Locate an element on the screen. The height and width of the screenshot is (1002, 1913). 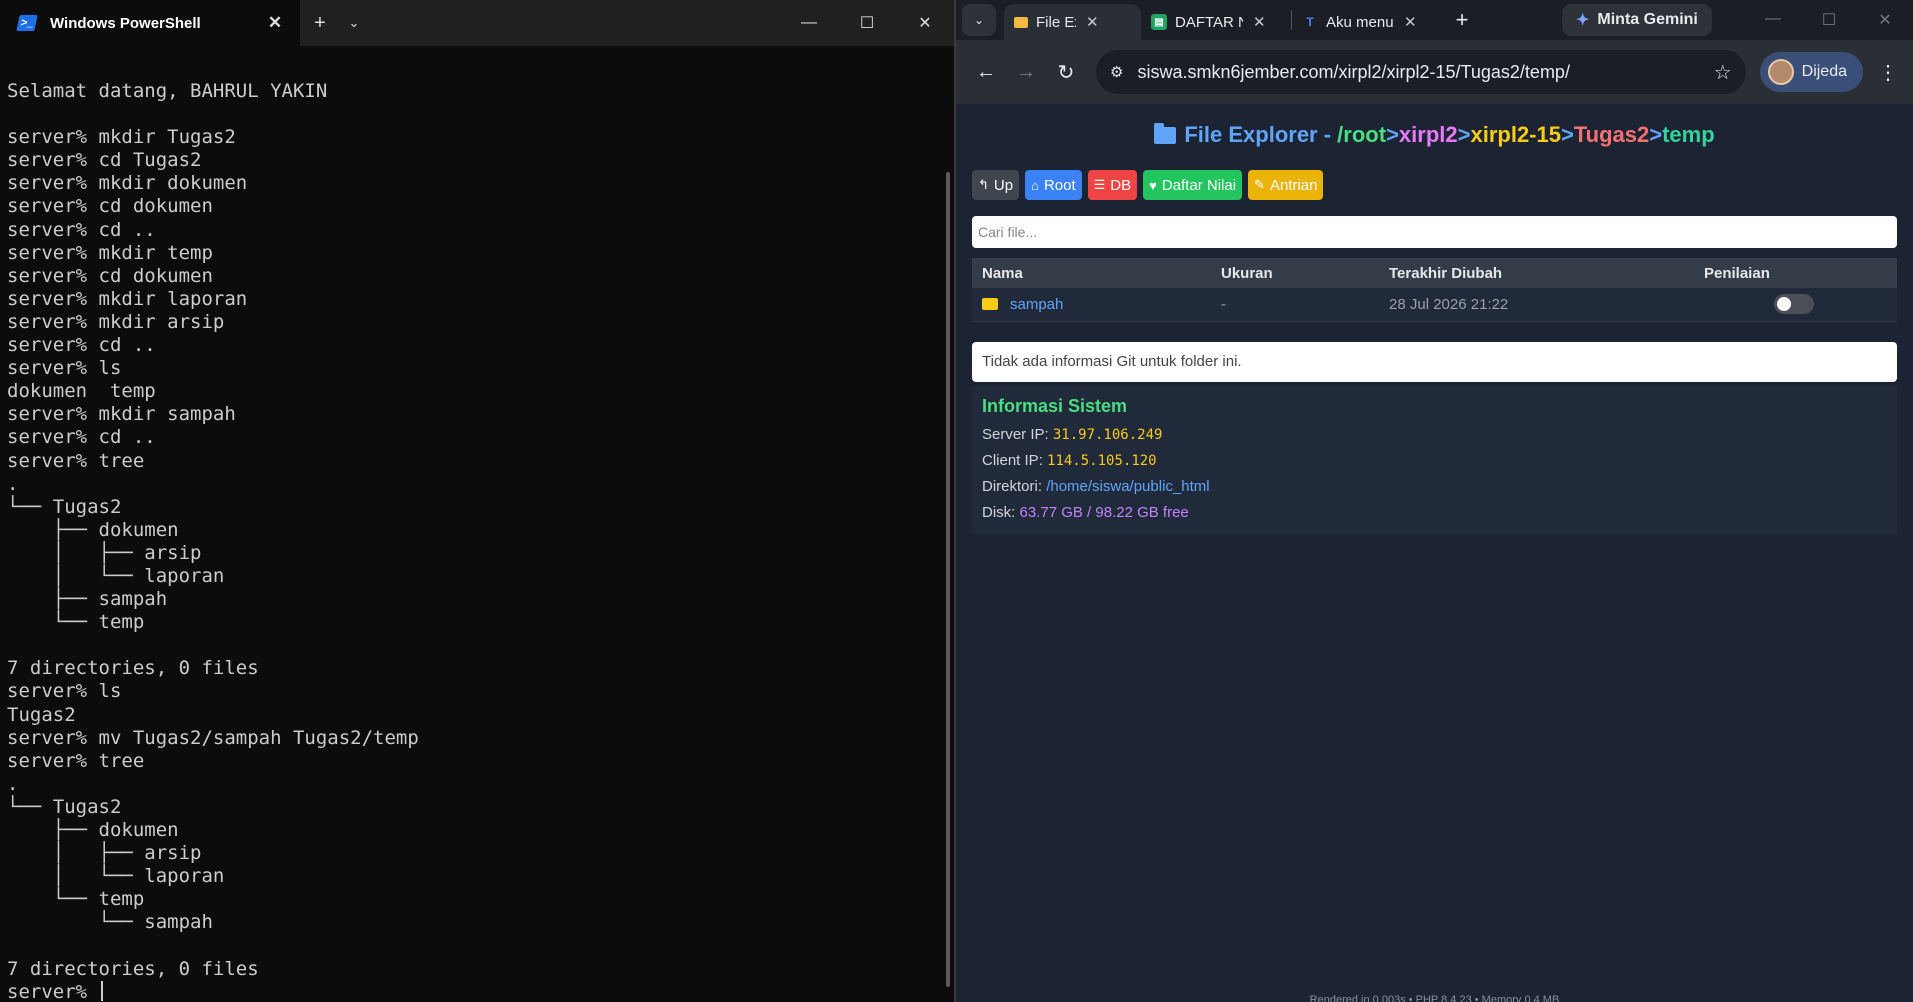
more-menu-icon: ⋮ is located at coordinates (1888, 72).